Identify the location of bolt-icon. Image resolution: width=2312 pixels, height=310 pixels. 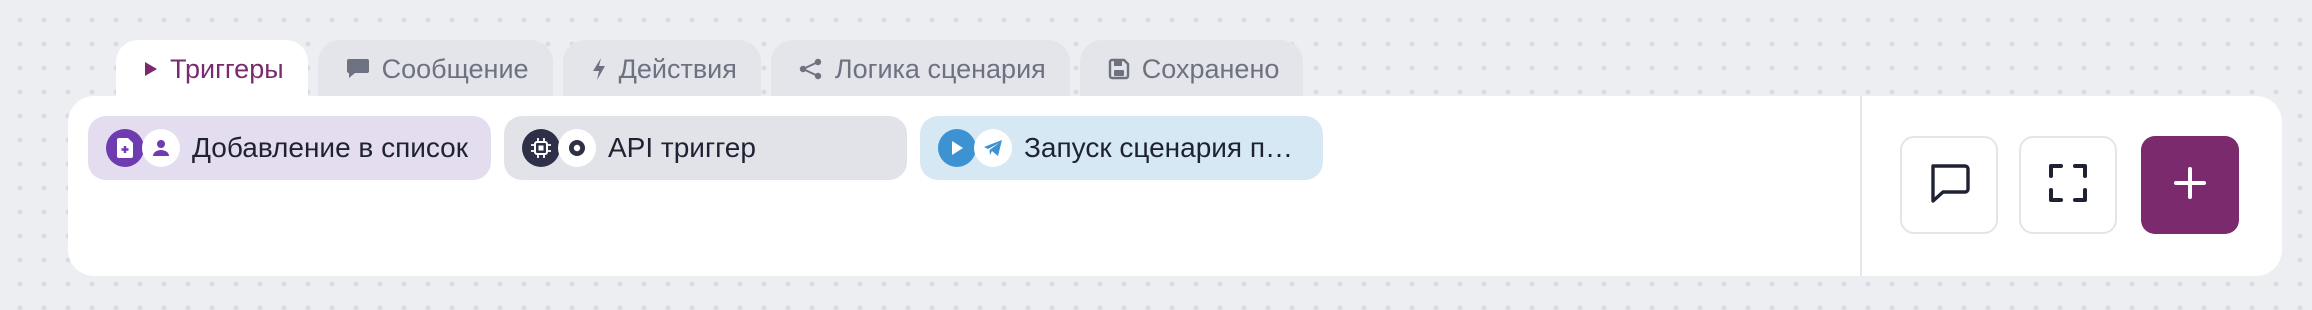
(599, 69).